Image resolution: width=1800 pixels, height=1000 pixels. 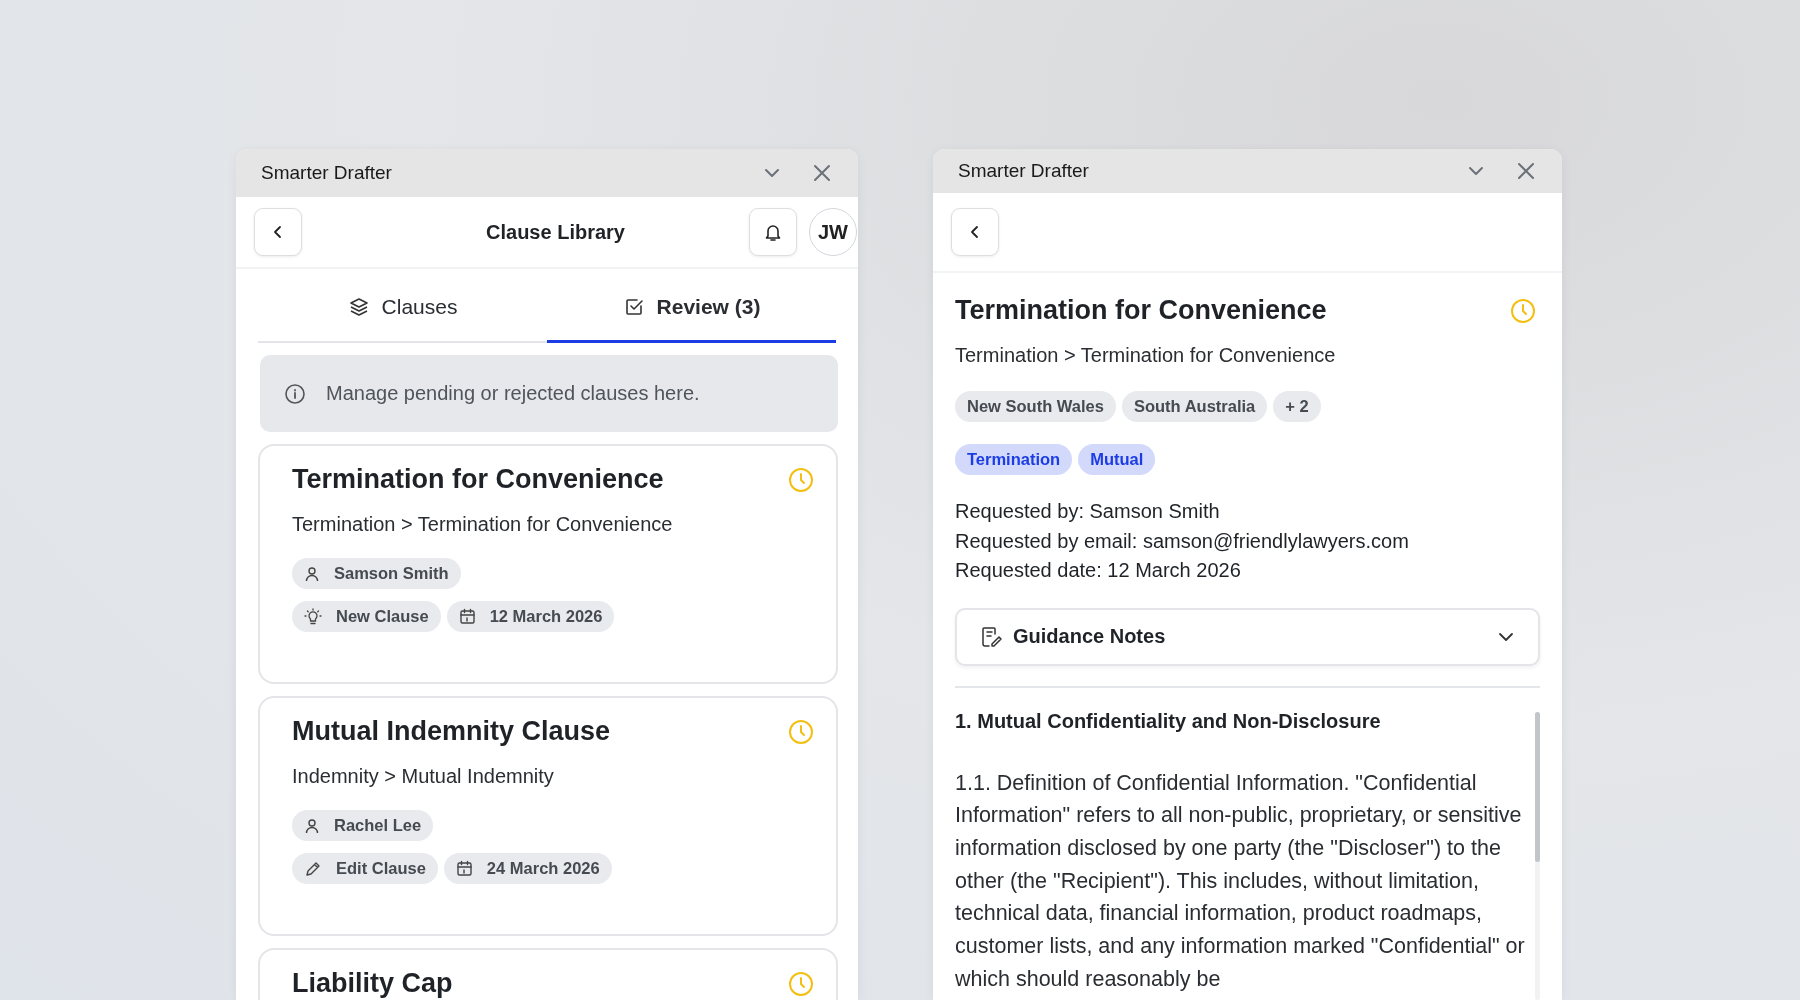 I want to click on notifications-button, so click(x=773, y=232).